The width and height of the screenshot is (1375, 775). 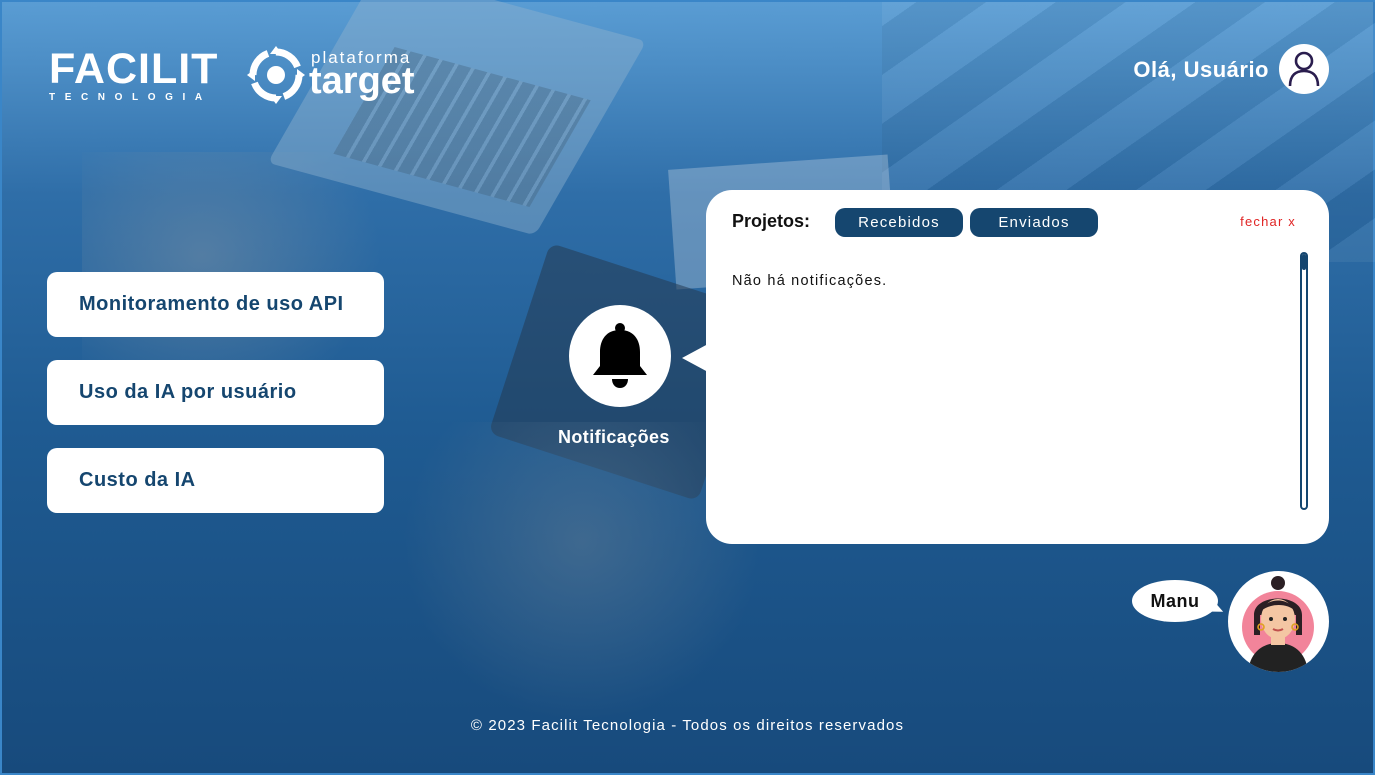 What do you see at coordinates (899, 222) in the screenshot?
I see `tab-received: Recebidos` at bounding box center [899, 222].